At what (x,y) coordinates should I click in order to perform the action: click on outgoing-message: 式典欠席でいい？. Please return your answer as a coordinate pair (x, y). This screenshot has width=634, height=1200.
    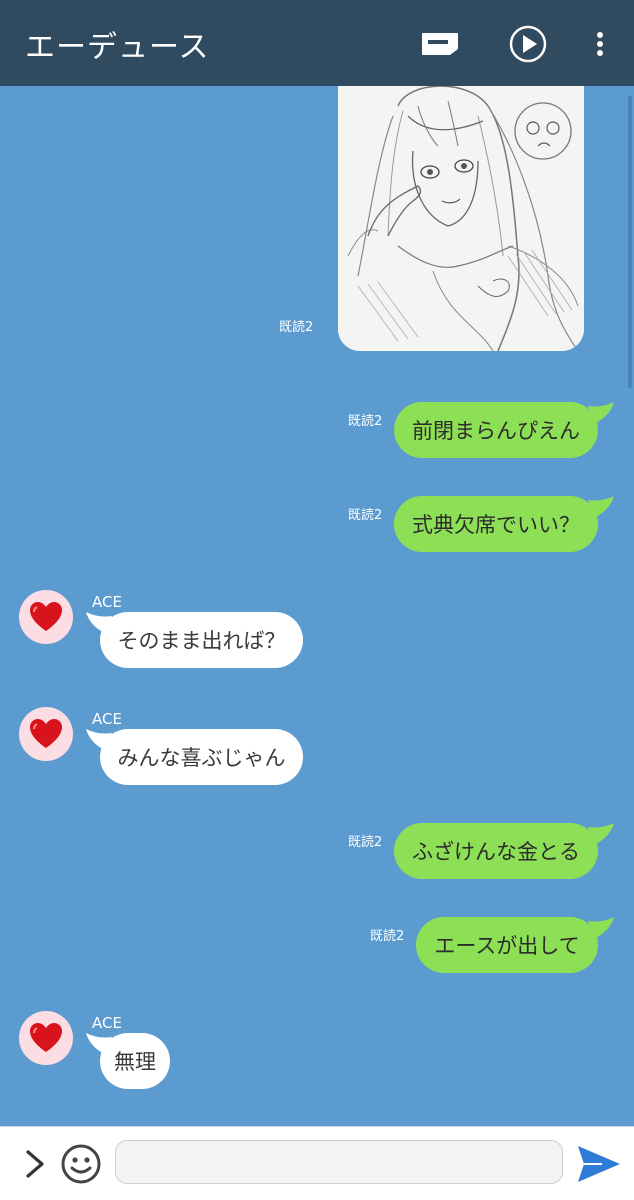
    Looking at the image, I should click on (496, 524).